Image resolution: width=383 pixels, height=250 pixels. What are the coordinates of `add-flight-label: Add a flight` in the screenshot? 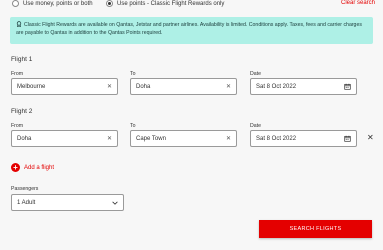 It's located at (39, 167).